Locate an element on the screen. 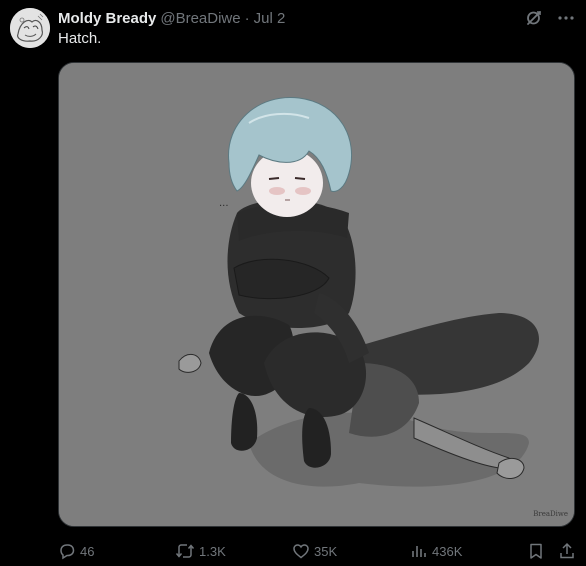  views-button: 436K is located at coordinates (436, 551).